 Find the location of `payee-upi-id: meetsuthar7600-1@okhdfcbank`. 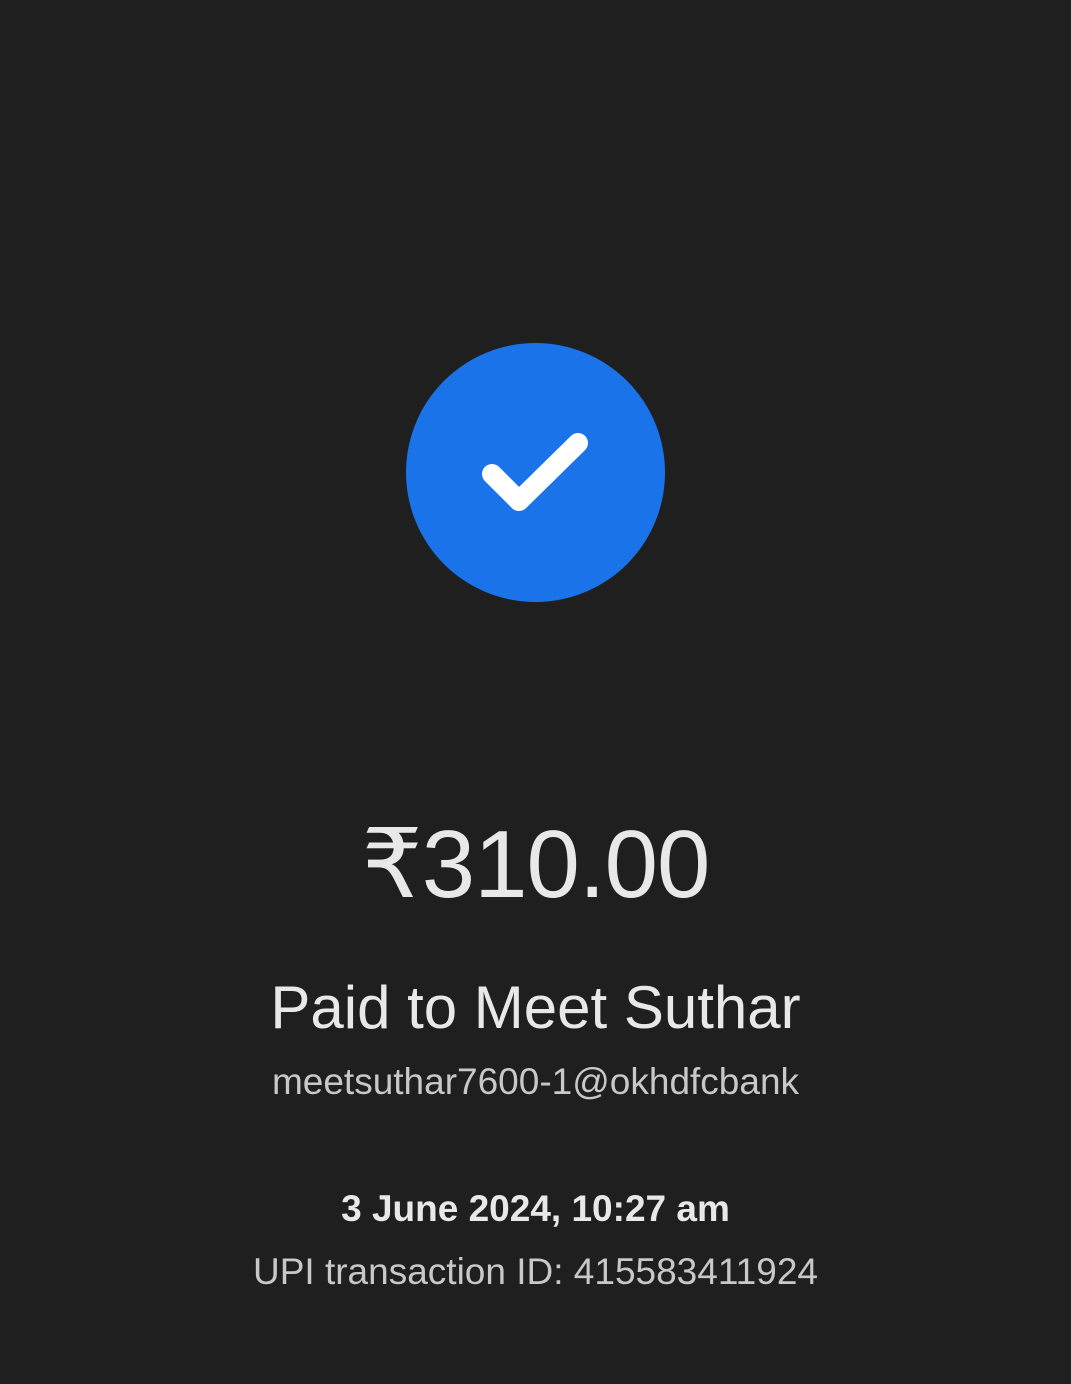

payee-upi-id: meetsuthar7600-1@okhdfcbank is located at coordinates (535, 1081).